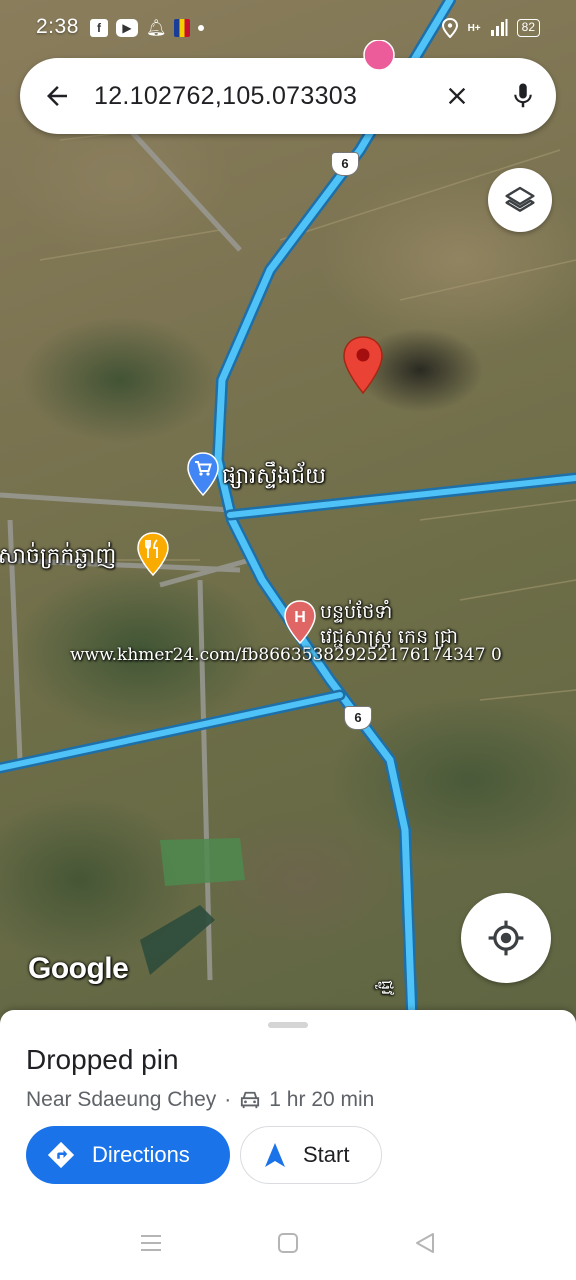  I want to click on car-icon, so click(250, 1100).